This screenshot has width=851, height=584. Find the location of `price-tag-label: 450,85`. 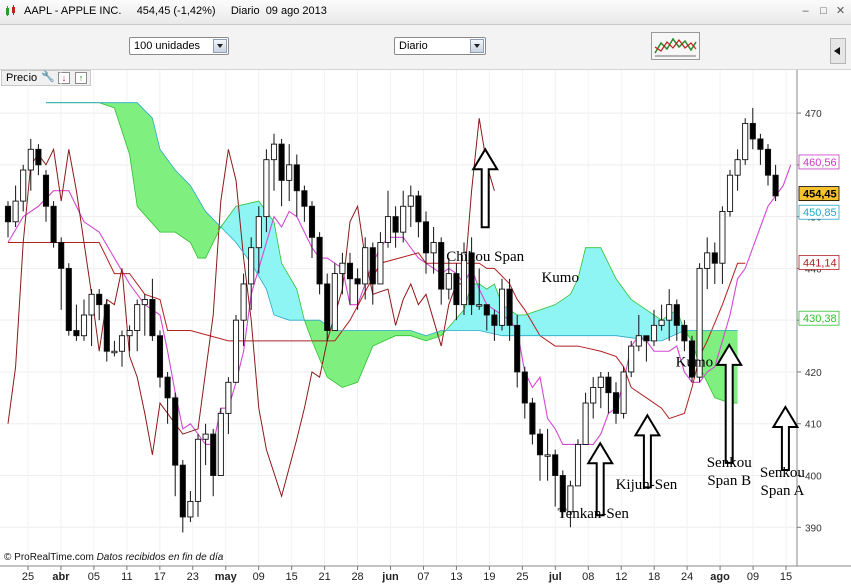

price-tag-label: 450,85 is located at coordinates (820, 213).